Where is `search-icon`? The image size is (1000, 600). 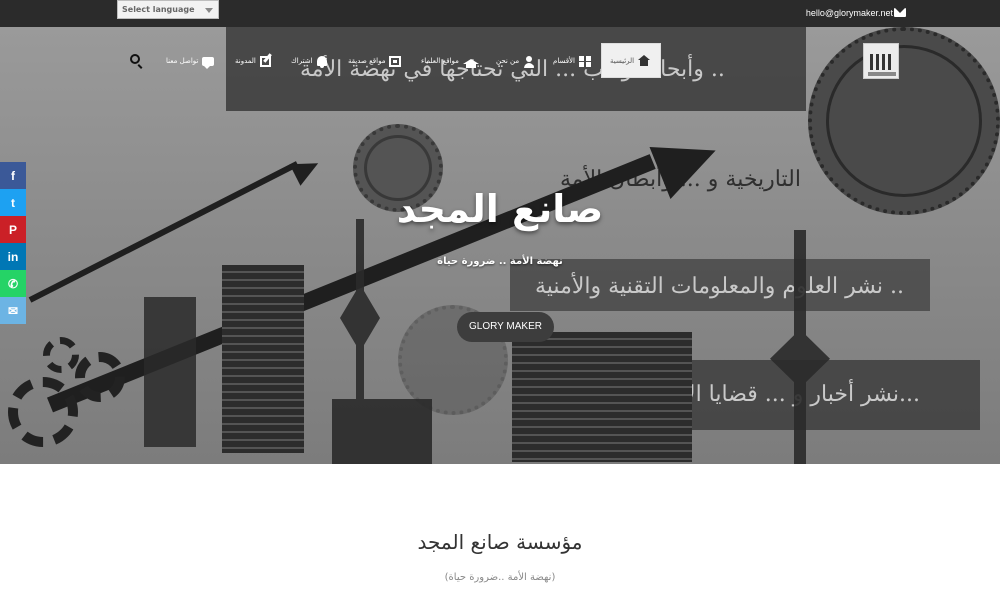
search-icon is located at coordinates (135, 59).